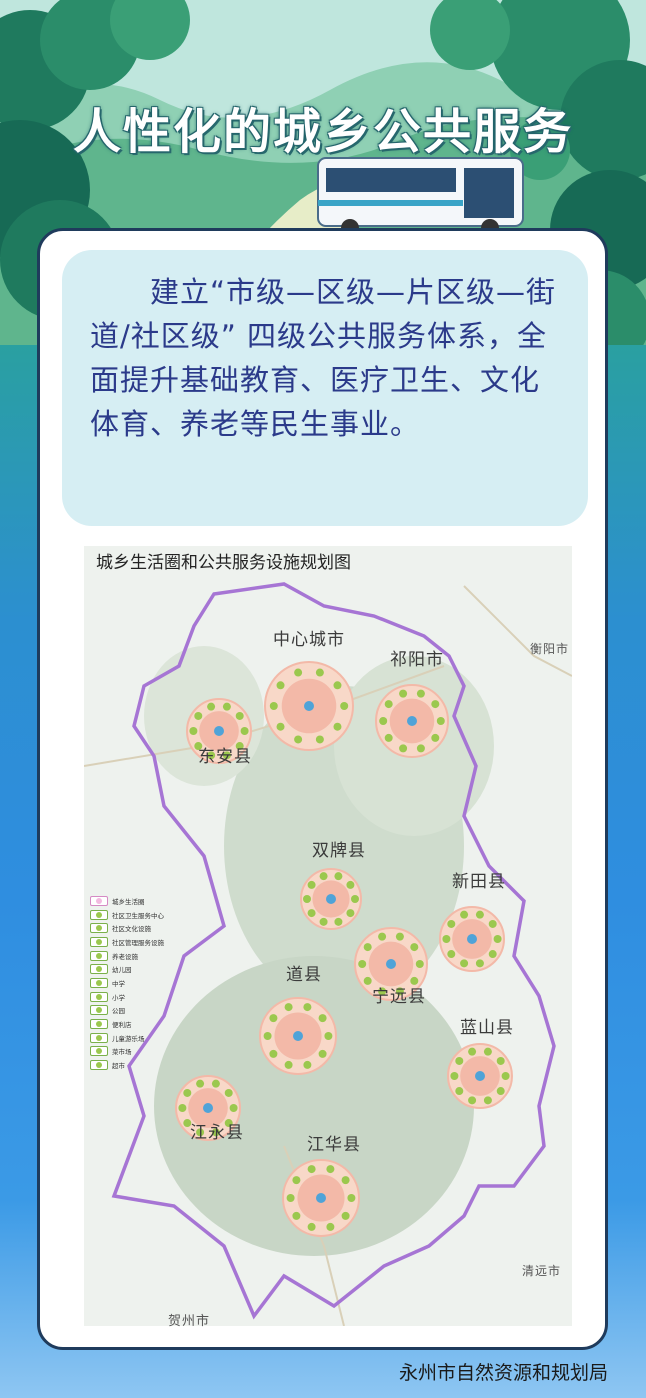 The height and width of the screenshot is (1398, 646). What do you see at coordinates (487, 1028) in the screenshot?
I see `county-label: 蓝山县` at bounding box center [487, 1028].